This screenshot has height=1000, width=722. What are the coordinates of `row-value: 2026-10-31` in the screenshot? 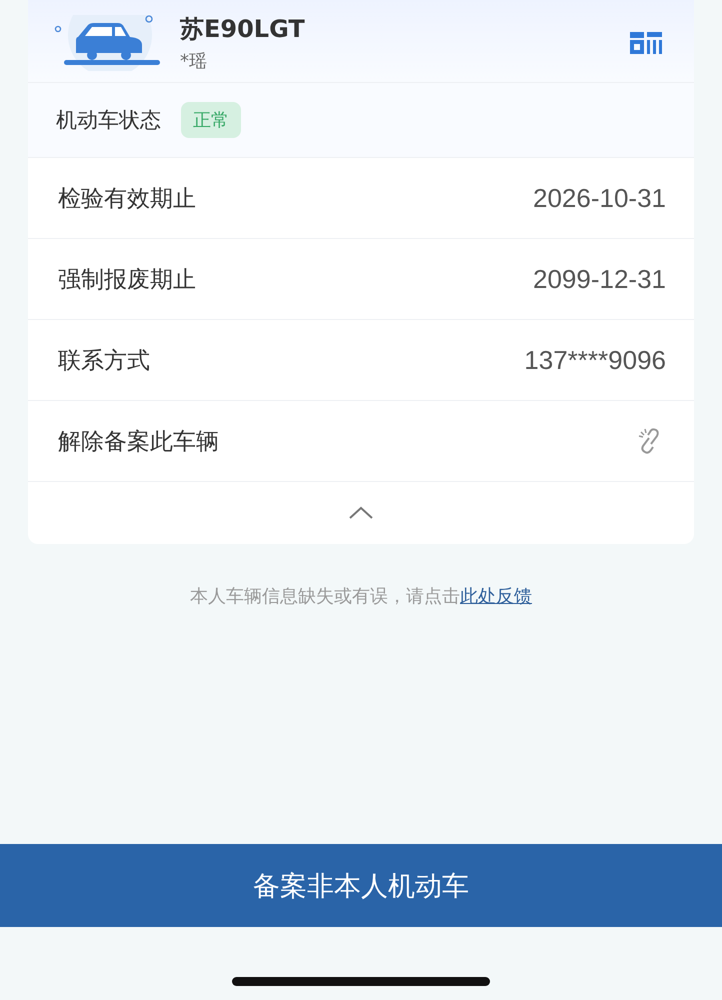 It's located at (599, 198).